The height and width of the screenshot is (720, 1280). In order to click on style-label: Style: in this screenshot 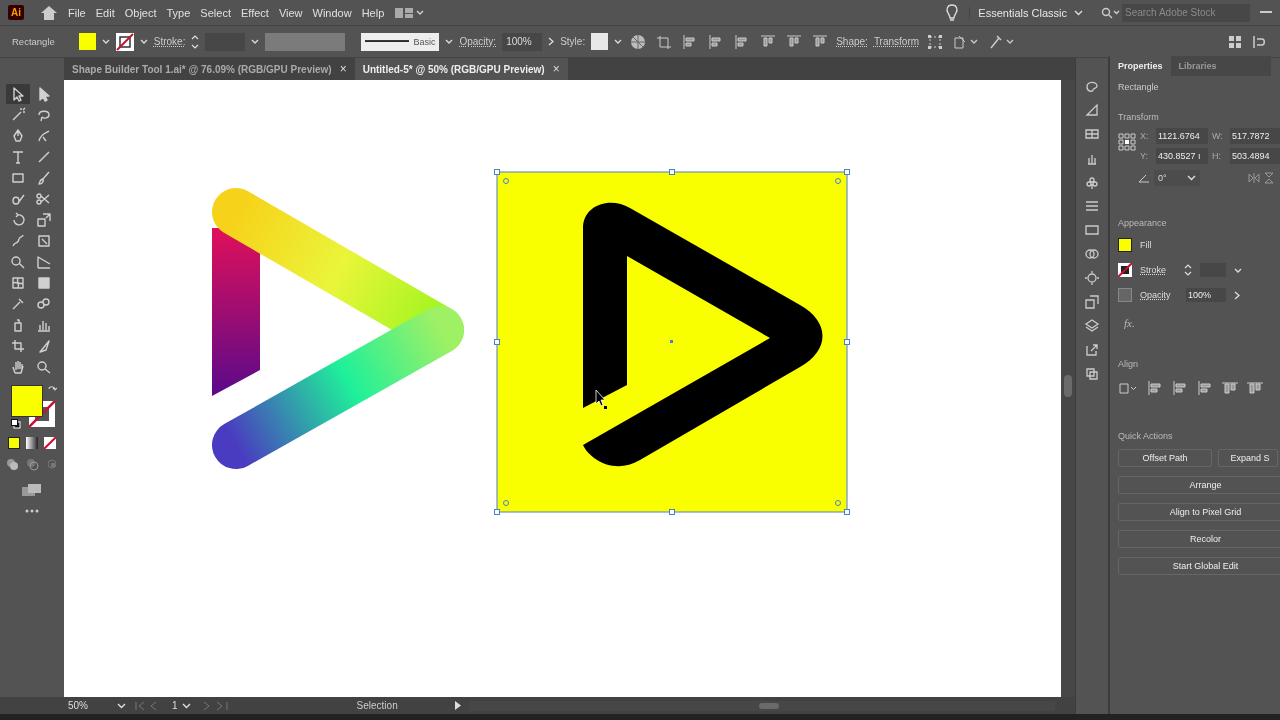, I will do `click(573, 41)`.